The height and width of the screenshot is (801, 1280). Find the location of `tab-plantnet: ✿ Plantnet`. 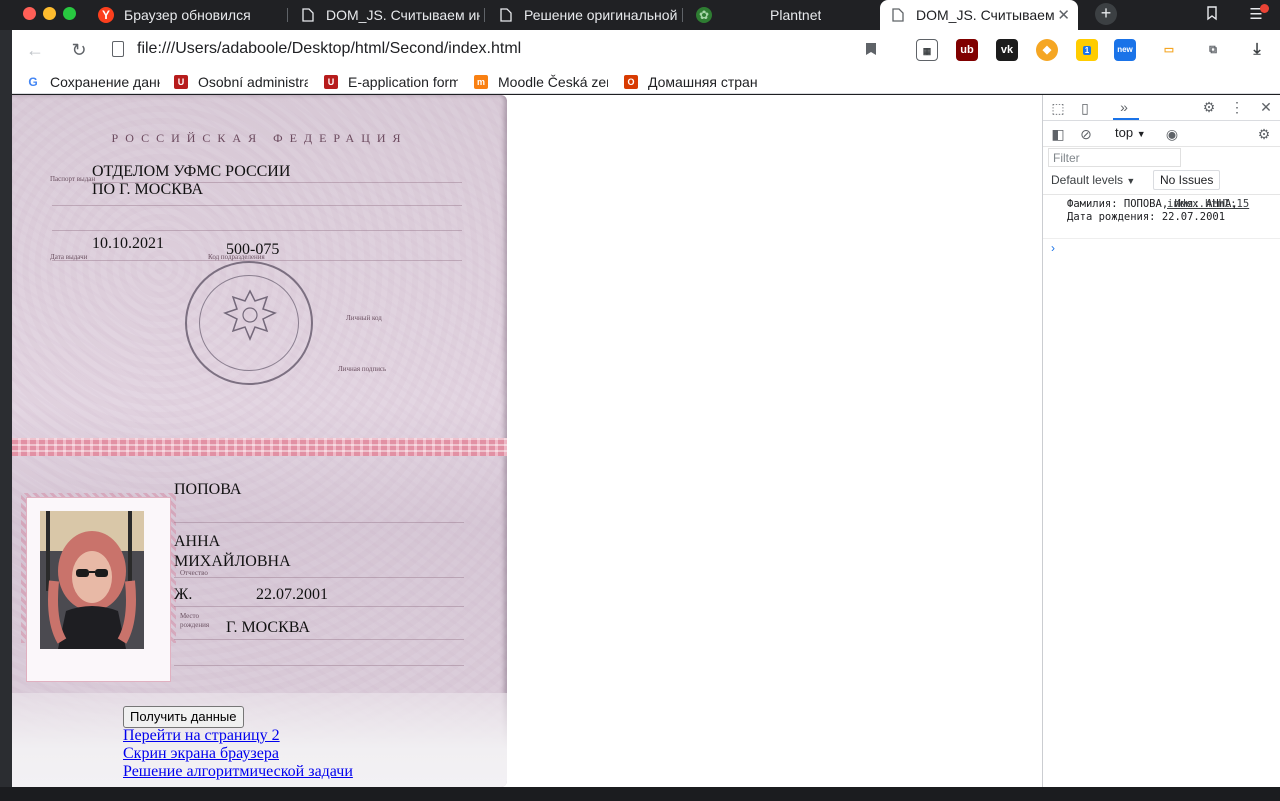

tab-plantnet: ✿ Plantnet is located at coordinates (781, 15).